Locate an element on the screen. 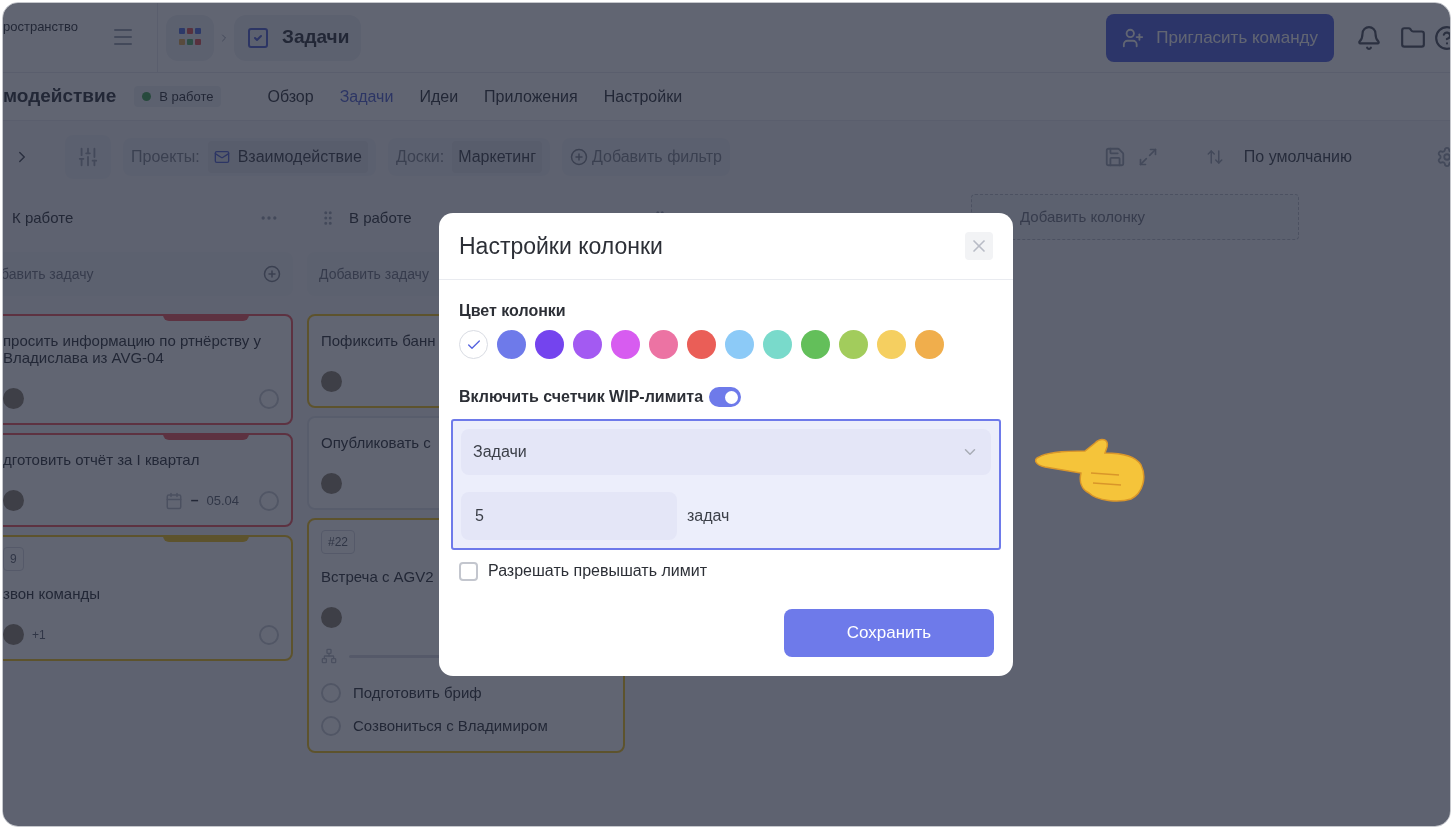 The width and height of the screenshot is (1453, 829). task-title: Встреча с AGV2 is located at coordinates (377, 576).